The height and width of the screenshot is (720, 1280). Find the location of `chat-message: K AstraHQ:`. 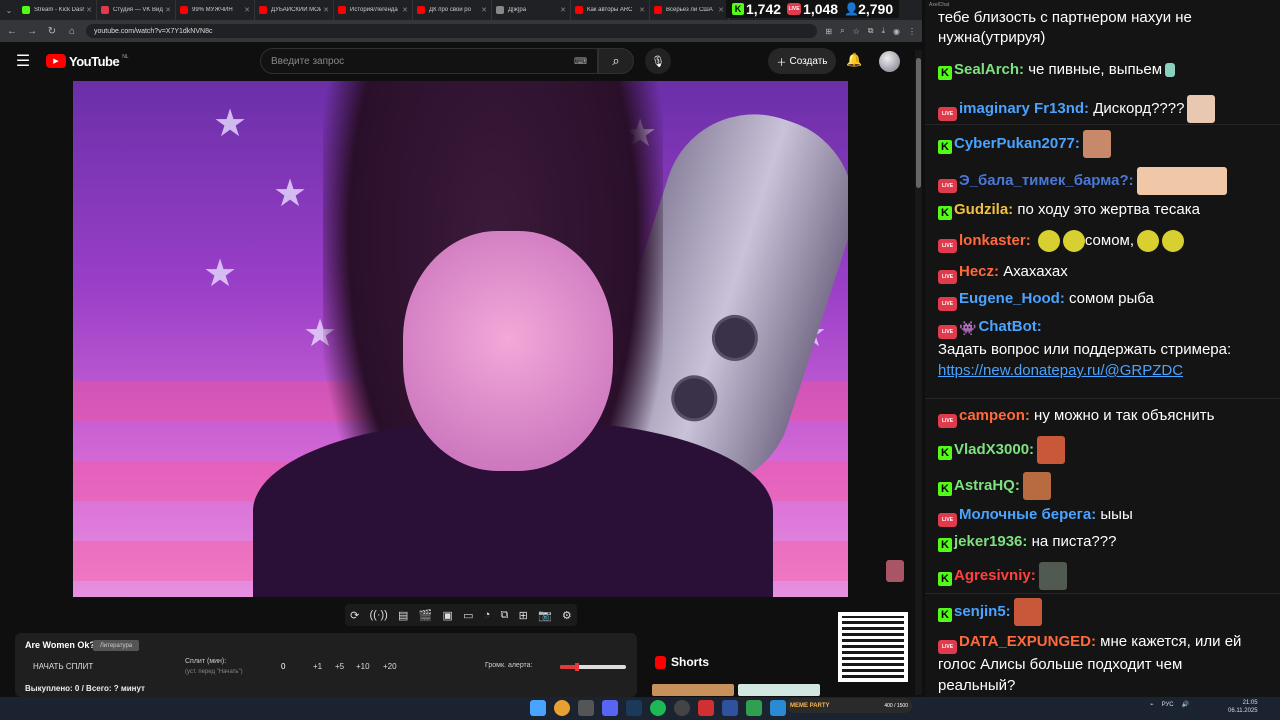

chat-message: K AstraHQ: is located at coordinates (1100, 486).